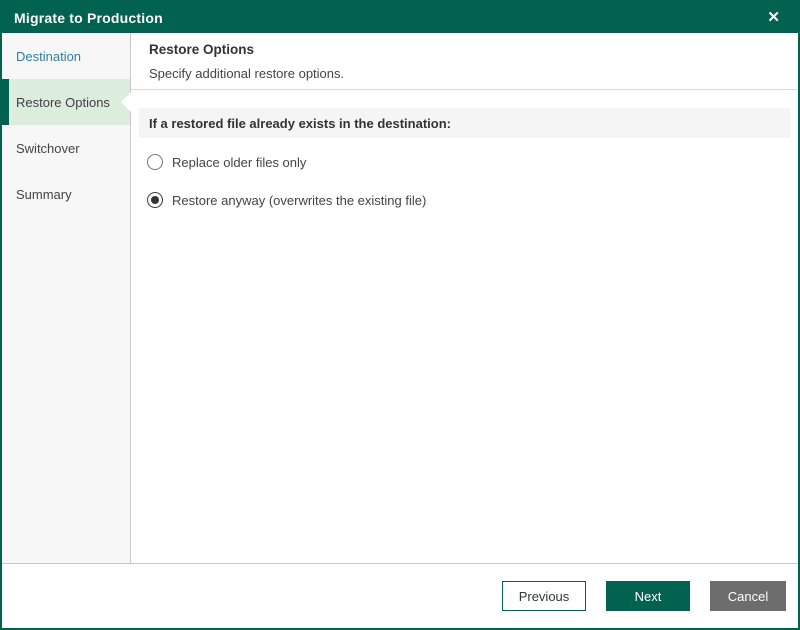  I want to click on window-title: Migrate to Production, so click(88, 17).